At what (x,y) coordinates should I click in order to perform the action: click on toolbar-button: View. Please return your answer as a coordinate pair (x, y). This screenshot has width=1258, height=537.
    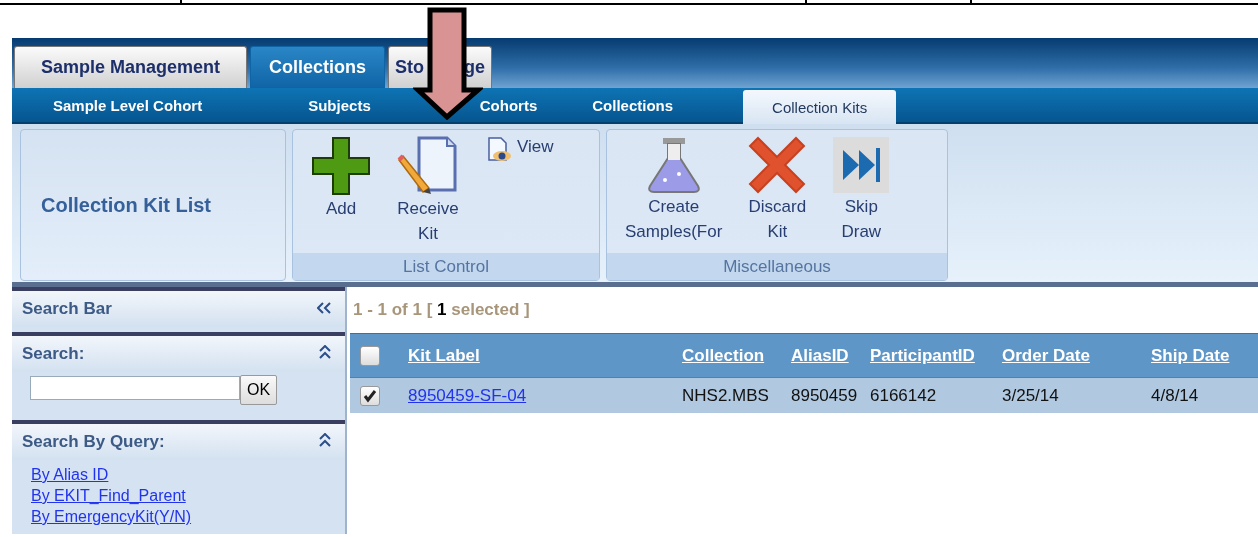
    Looking at the image, I should click on (519, 150).